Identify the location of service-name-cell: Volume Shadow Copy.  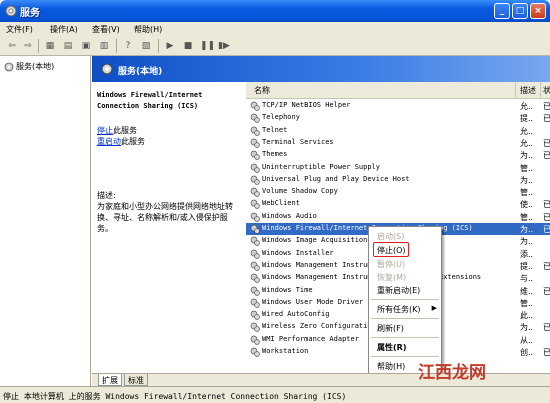
(300, 191).